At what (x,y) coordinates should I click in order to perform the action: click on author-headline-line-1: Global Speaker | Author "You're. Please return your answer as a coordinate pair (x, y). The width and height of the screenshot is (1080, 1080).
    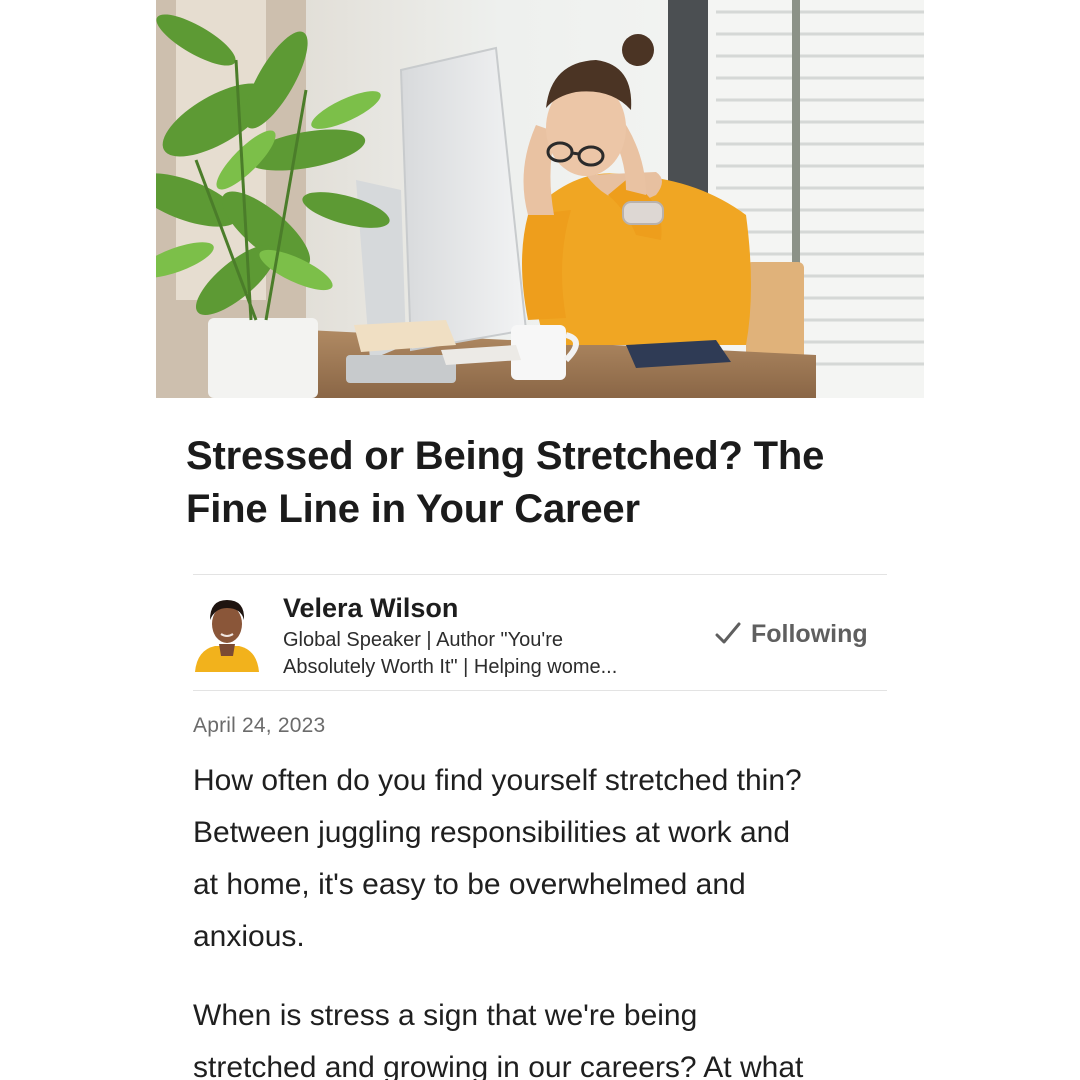
    Looking at the image, I should click on (423, 640).